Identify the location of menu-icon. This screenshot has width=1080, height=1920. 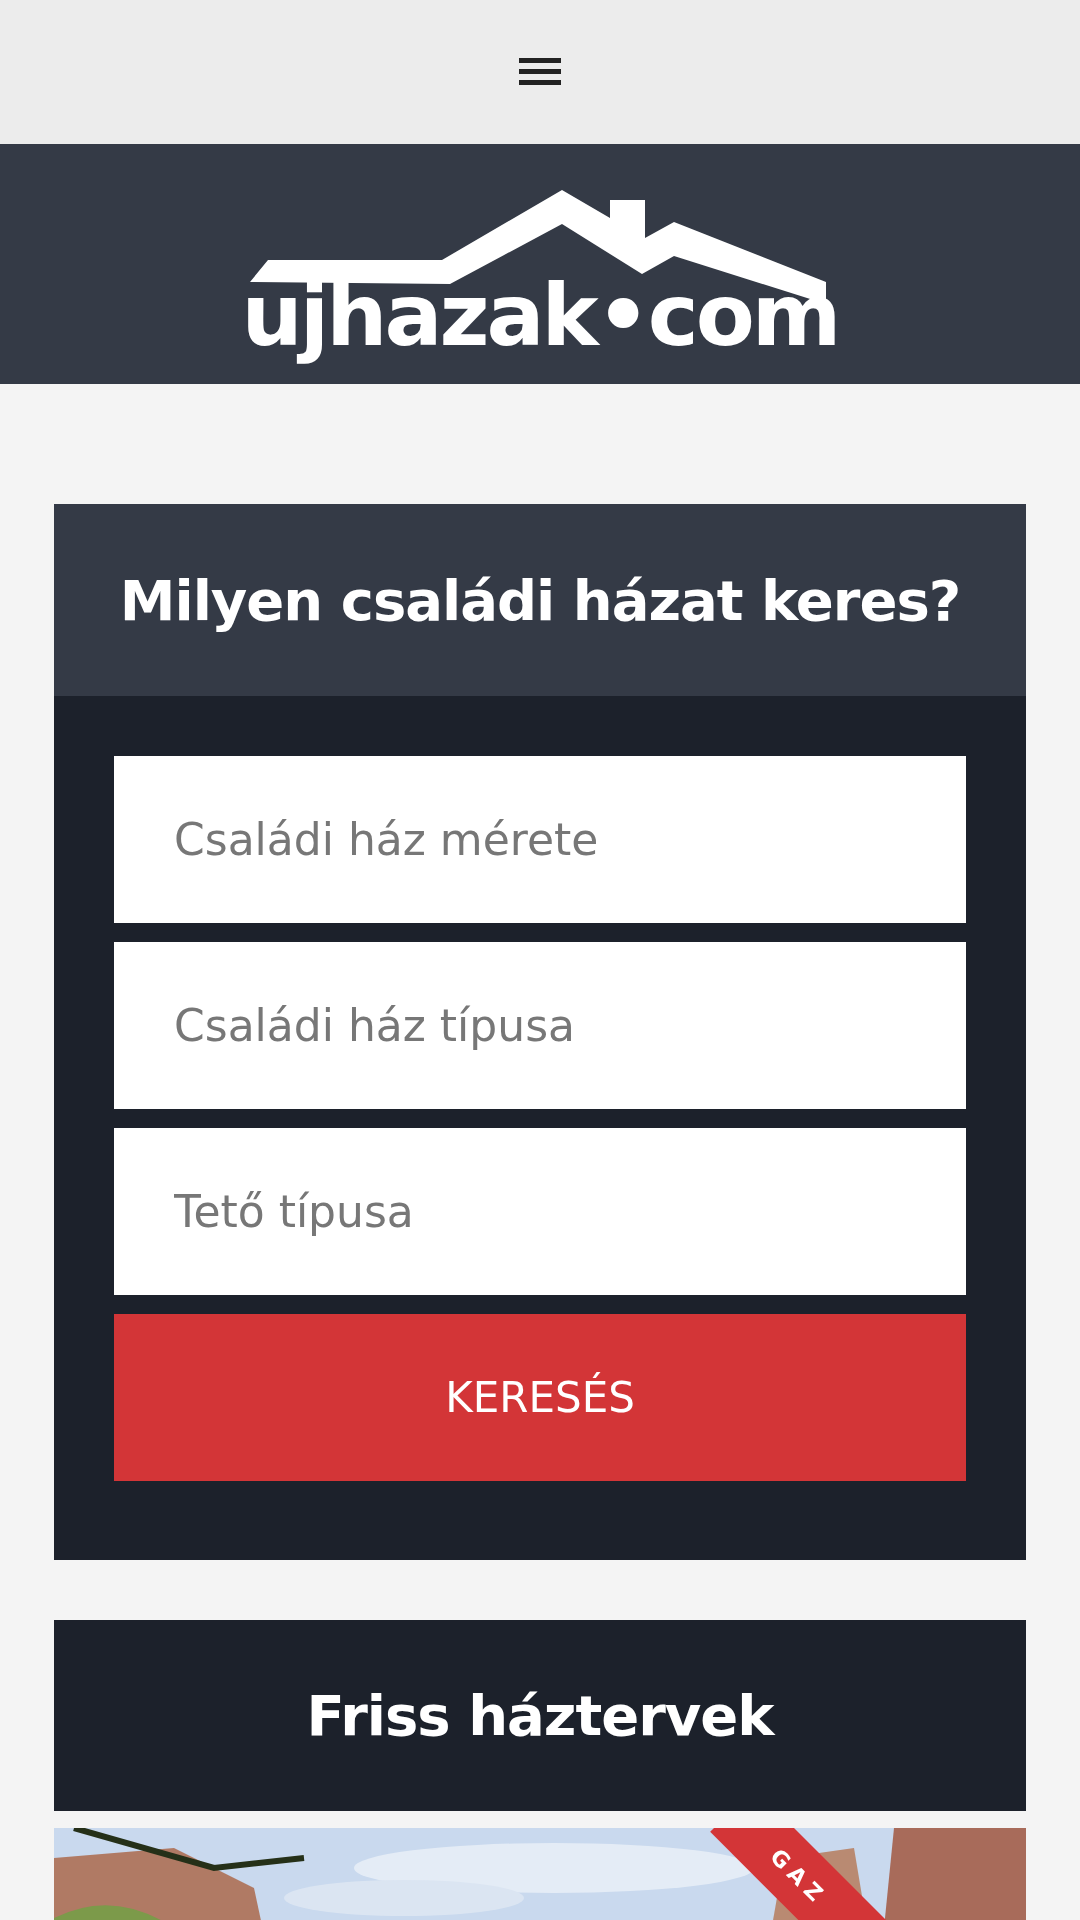
(540, 72).